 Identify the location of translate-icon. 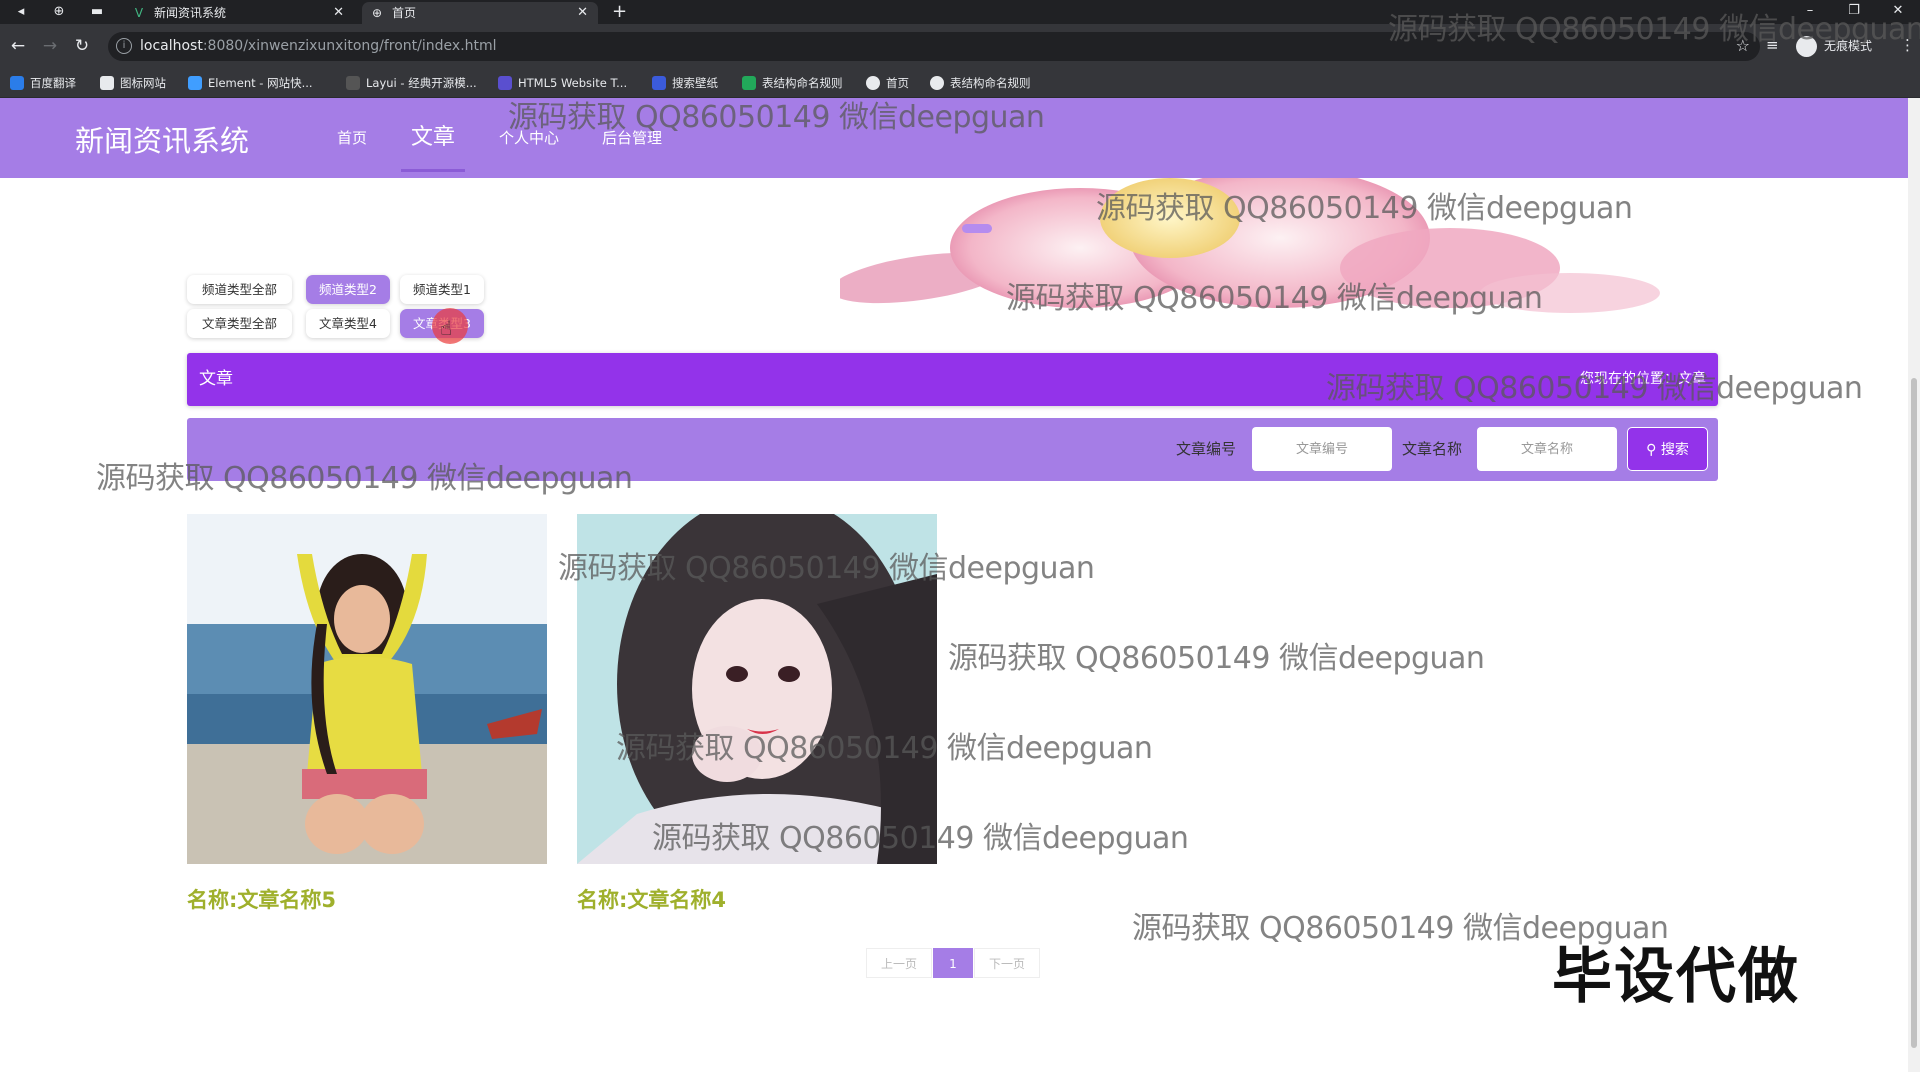
(17, 83).